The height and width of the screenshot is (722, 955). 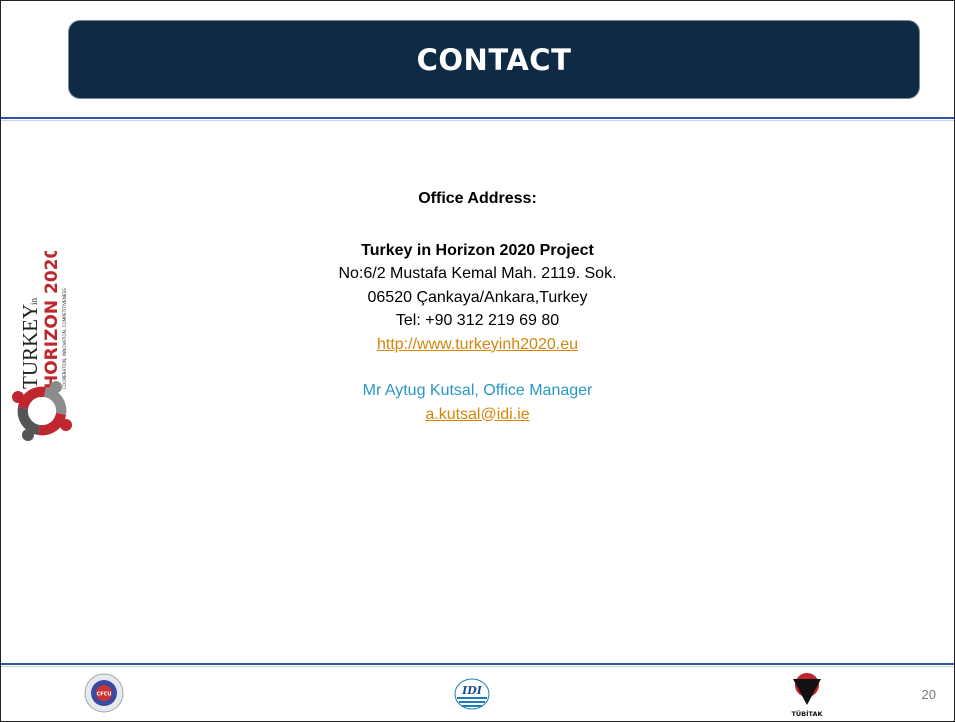 What do you see at coordinates (472, 690) in the screenshot?
I see `svg-text: IDI` at bounding box center [472, 690].